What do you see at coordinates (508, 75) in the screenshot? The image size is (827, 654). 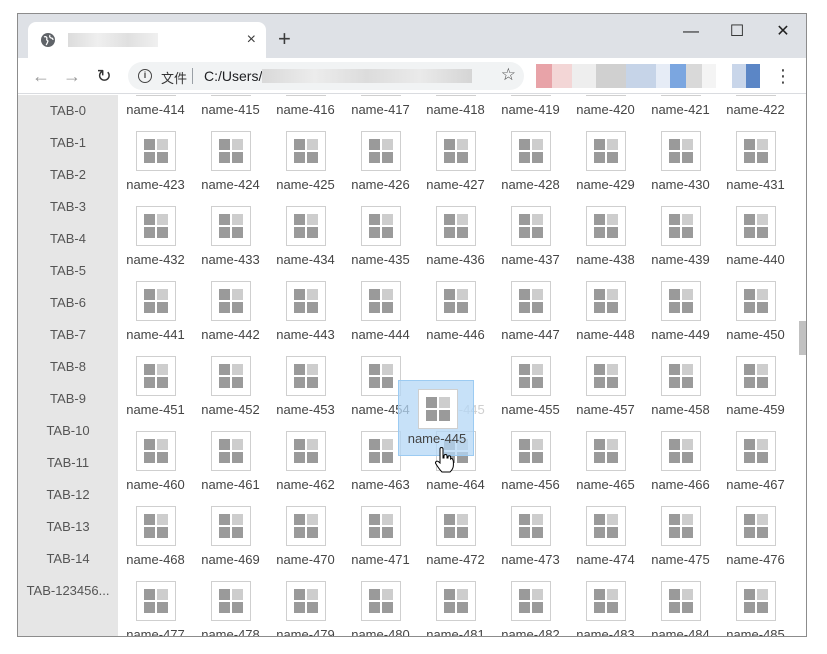 I see `bookmark-star-icon: ☆` at bounding box center [508, 75].